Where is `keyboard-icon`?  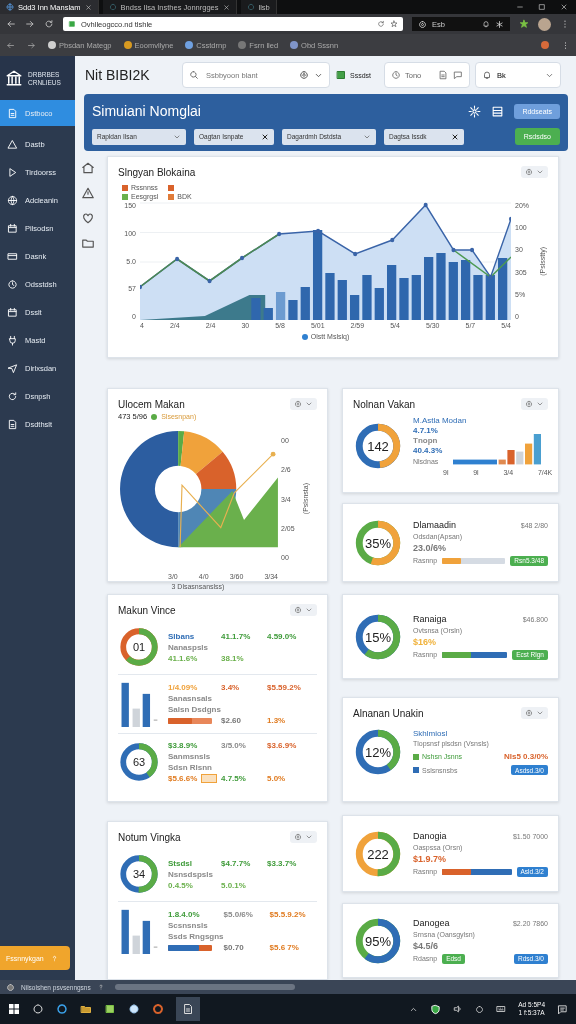
keyboard-icon is located at coordinates (501, 1009).